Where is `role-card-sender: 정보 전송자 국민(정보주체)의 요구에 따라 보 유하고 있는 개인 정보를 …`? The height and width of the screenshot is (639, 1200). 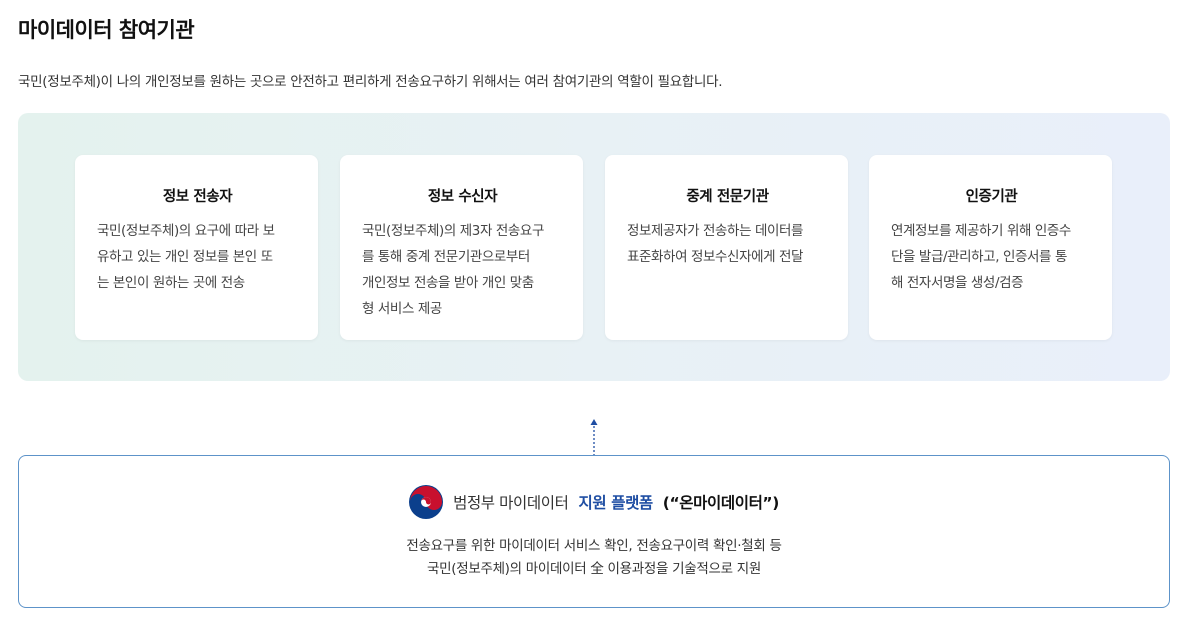 role-card-sender: 정보 전송자 국민(정보주체)의 요구에 따라 보 유하고 있는 개인 정보를 … is located at coordinates (196, 247).